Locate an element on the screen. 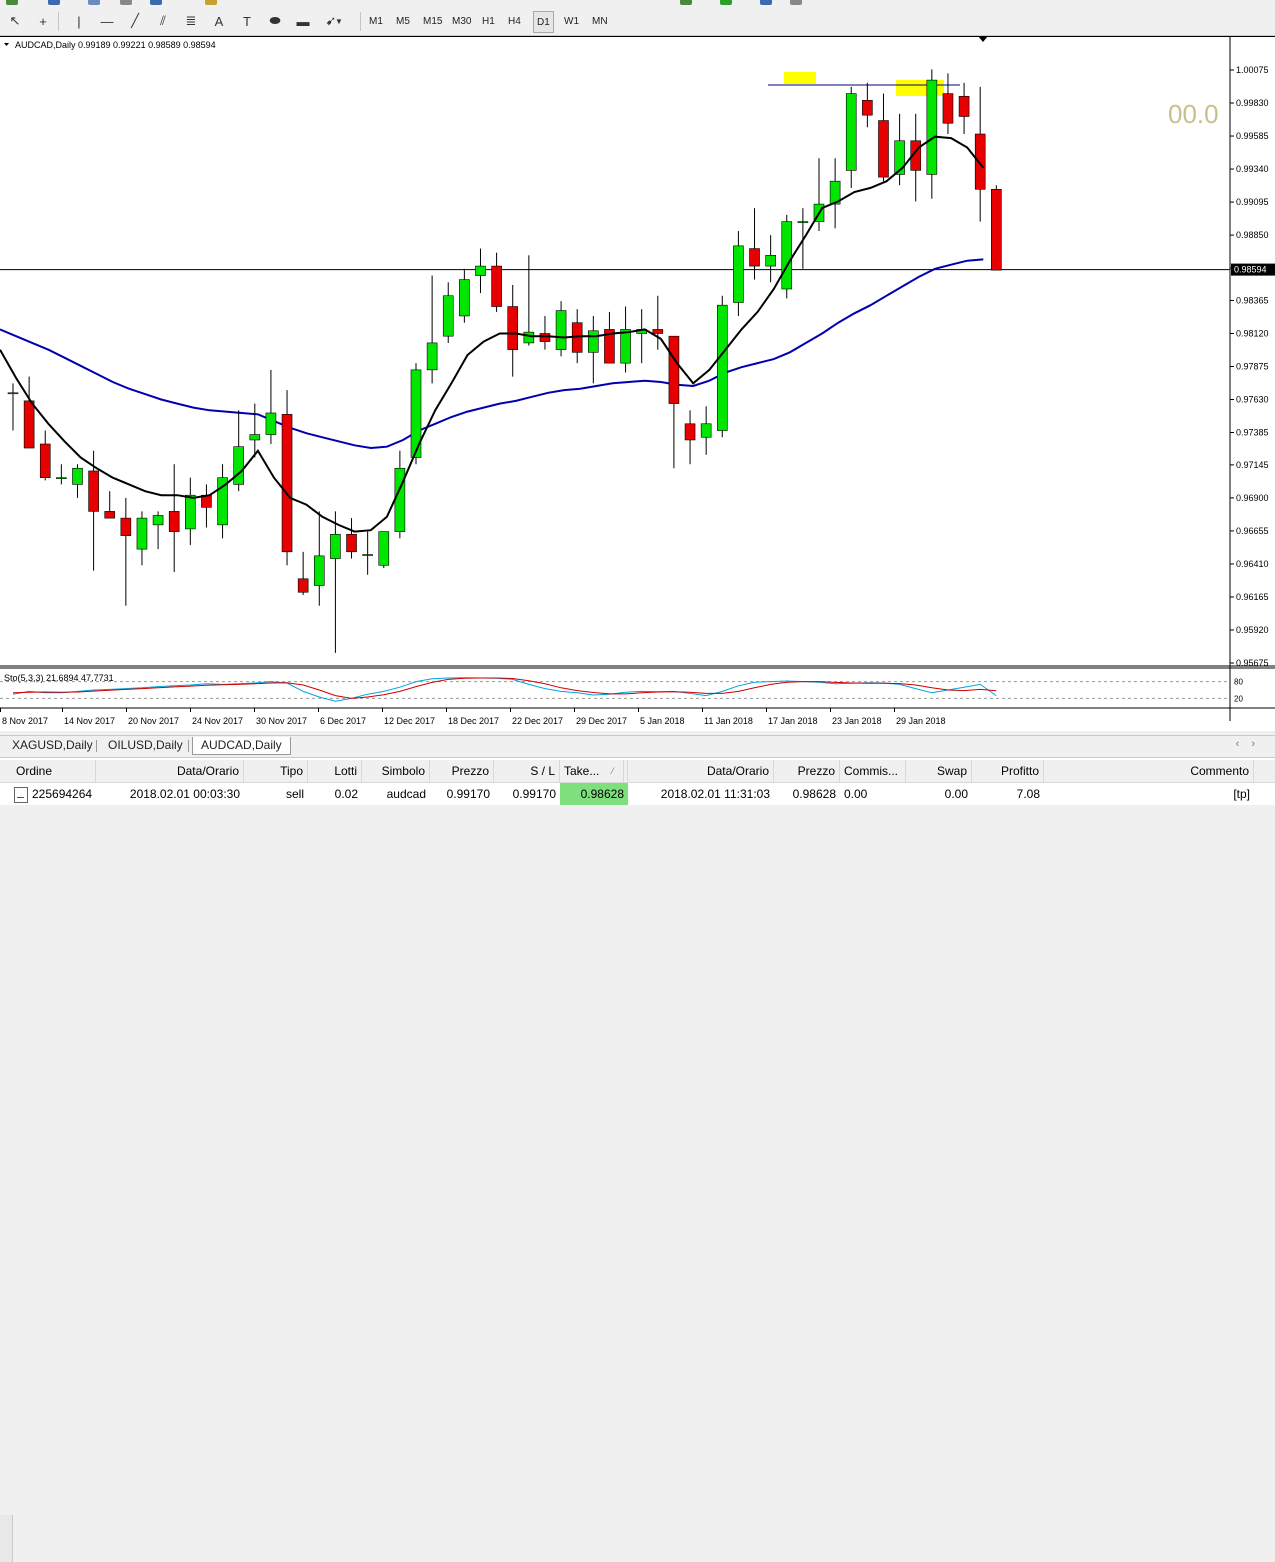 The height and width of the screenshot is (1562, 1275). crosshair-icon: + is located at coordinates (43, 21).